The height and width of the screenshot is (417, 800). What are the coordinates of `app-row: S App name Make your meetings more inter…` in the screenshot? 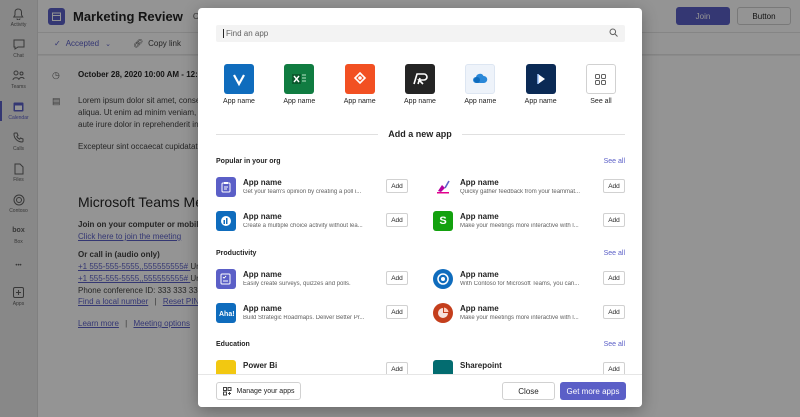 It's located at (529, 223).